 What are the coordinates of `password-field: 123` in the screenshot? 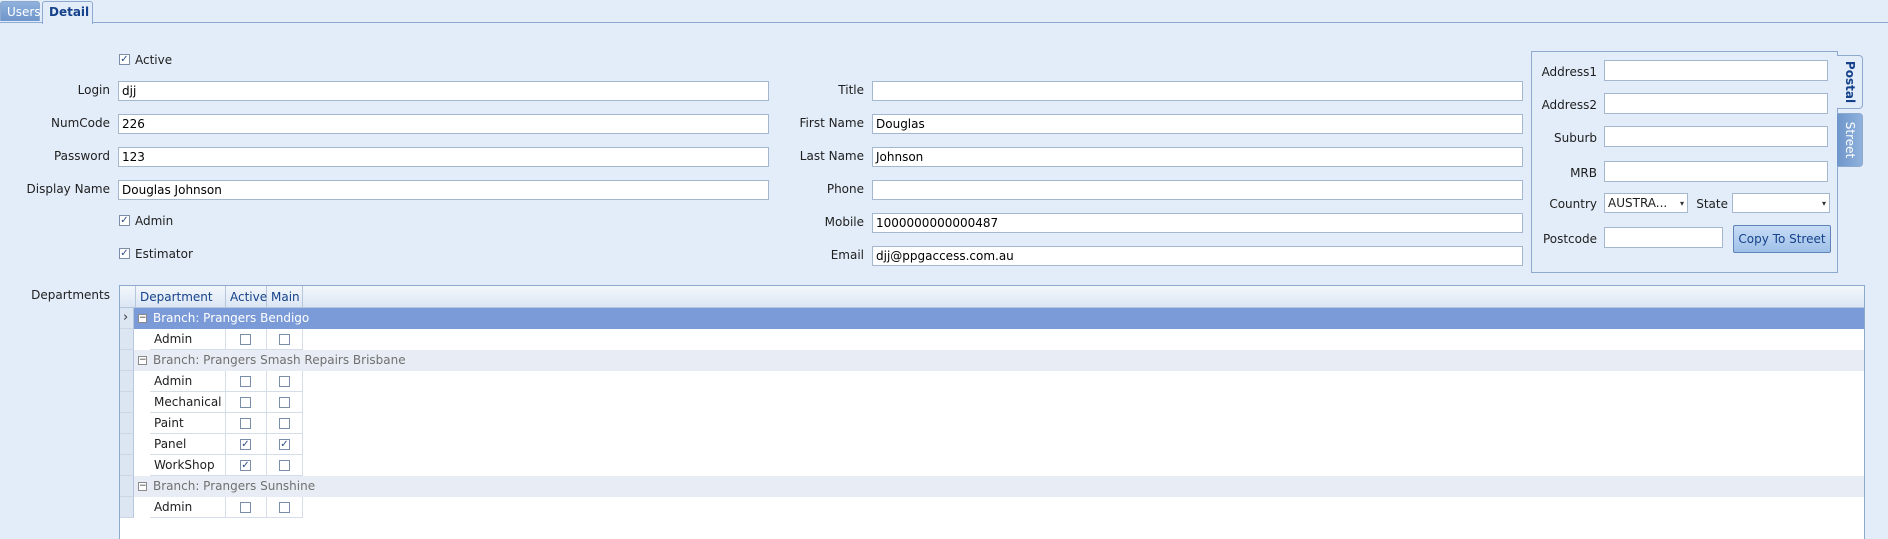 It's located at (443, 157).